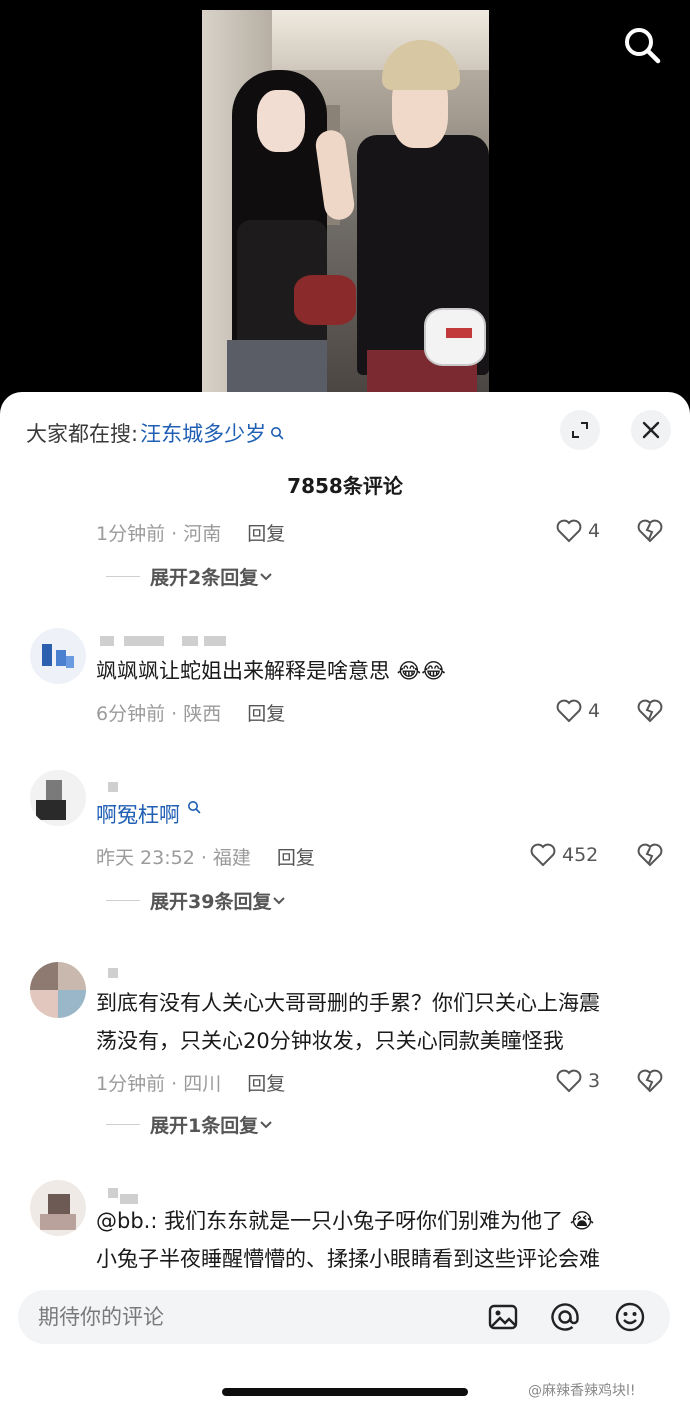  I want to click on at-icon, so click(565, 1317).